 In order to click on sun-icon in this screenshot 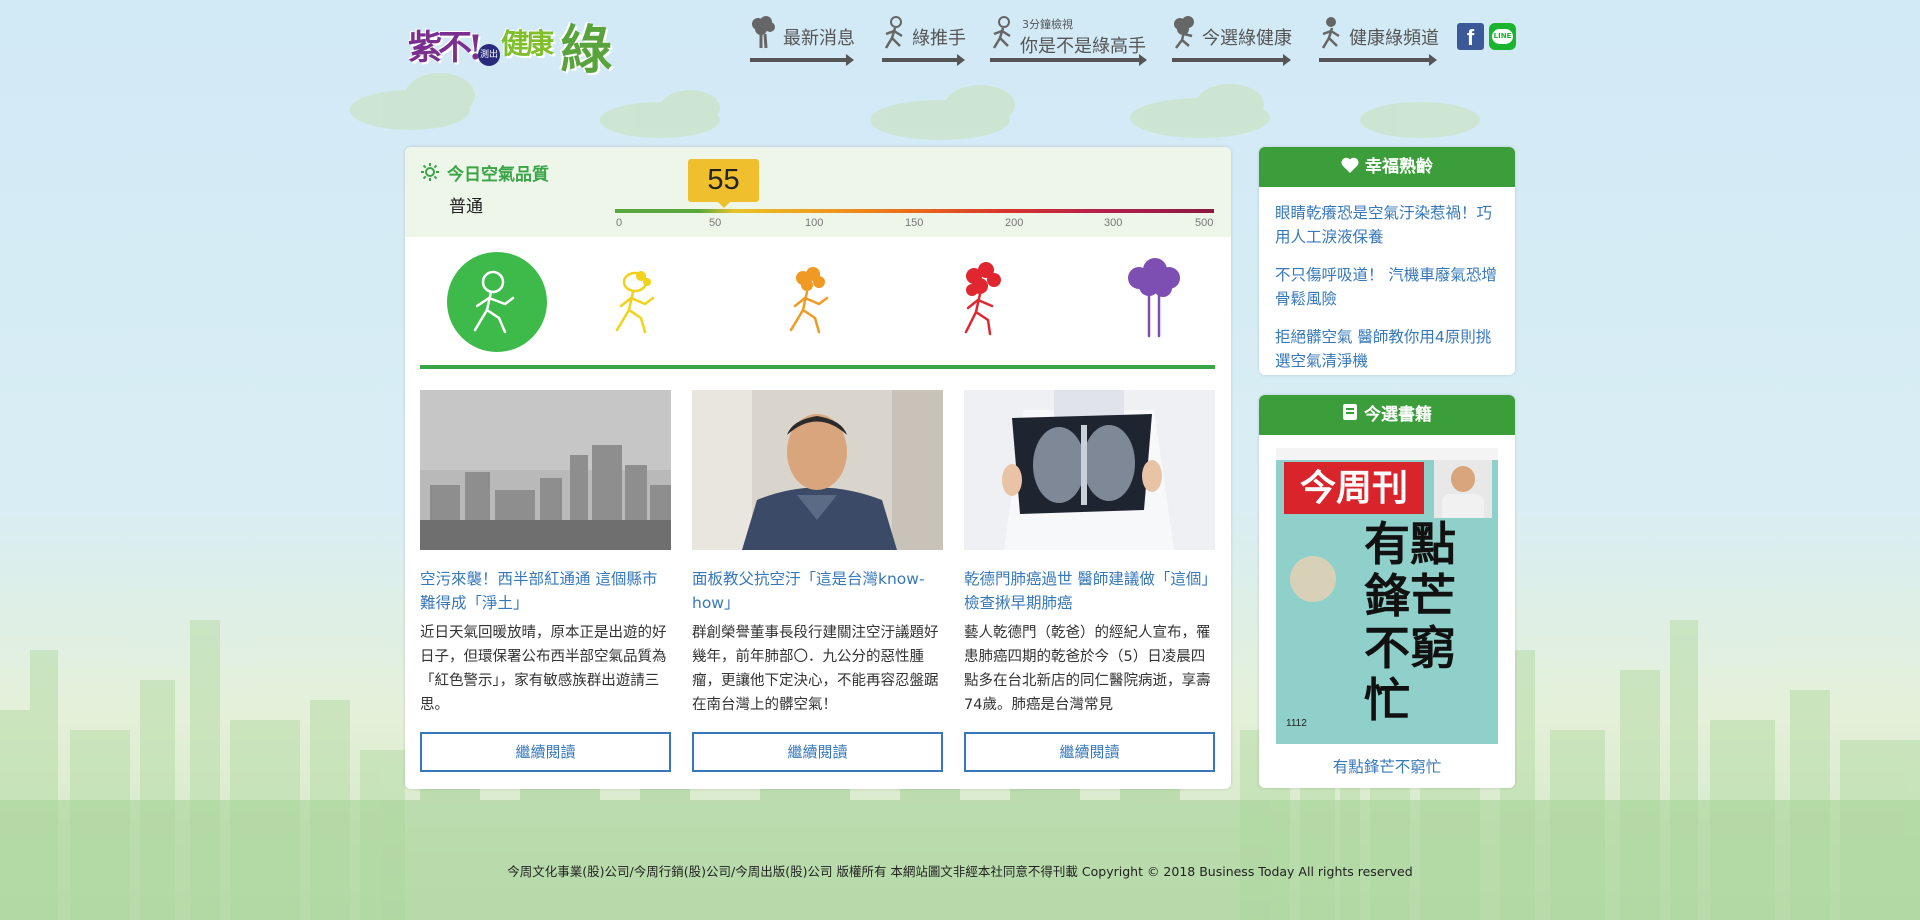, I will do `click(430, 172)`.